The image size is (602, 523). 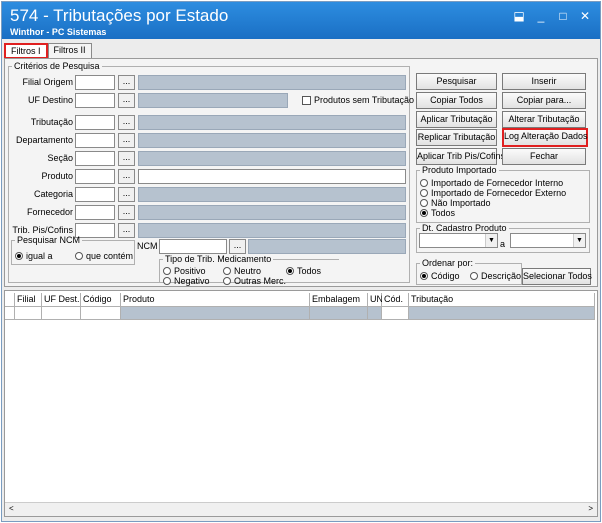 I want to click on maximize-icon: □, so click(x=563, y=16).